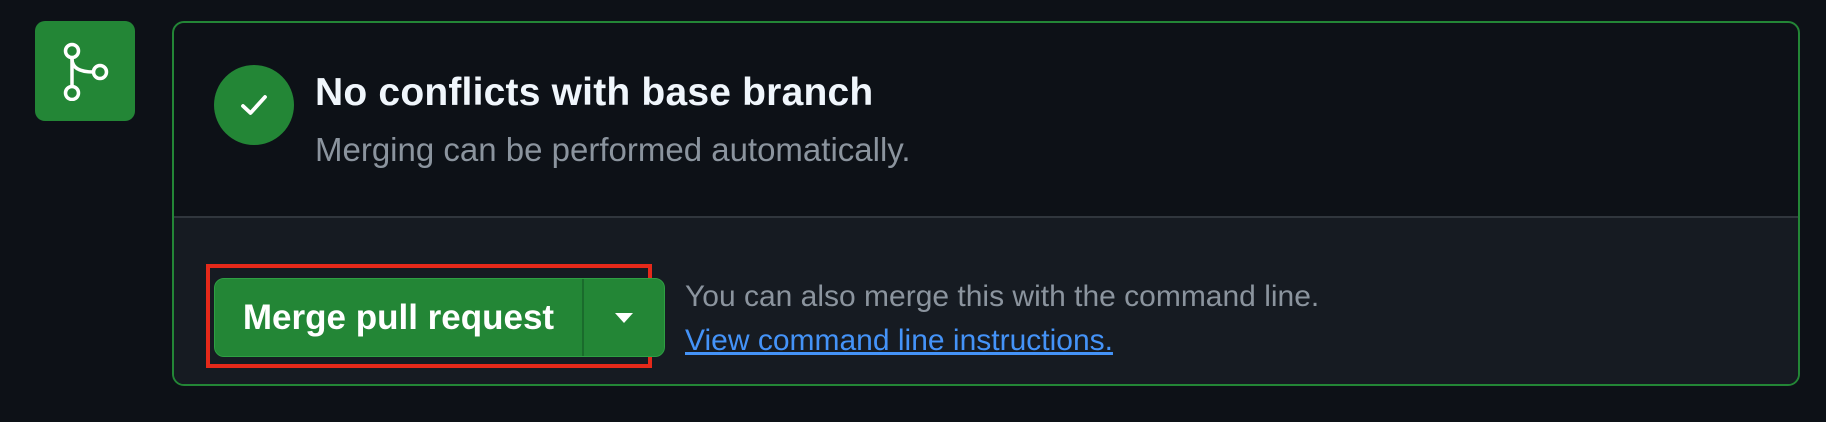 The image size is (1826, 422). What do you see at coordinates (613, 149) in the screenshot?
I see `status-subtitle: Merging can be performed automatically.` at bounding box center [613, 149].